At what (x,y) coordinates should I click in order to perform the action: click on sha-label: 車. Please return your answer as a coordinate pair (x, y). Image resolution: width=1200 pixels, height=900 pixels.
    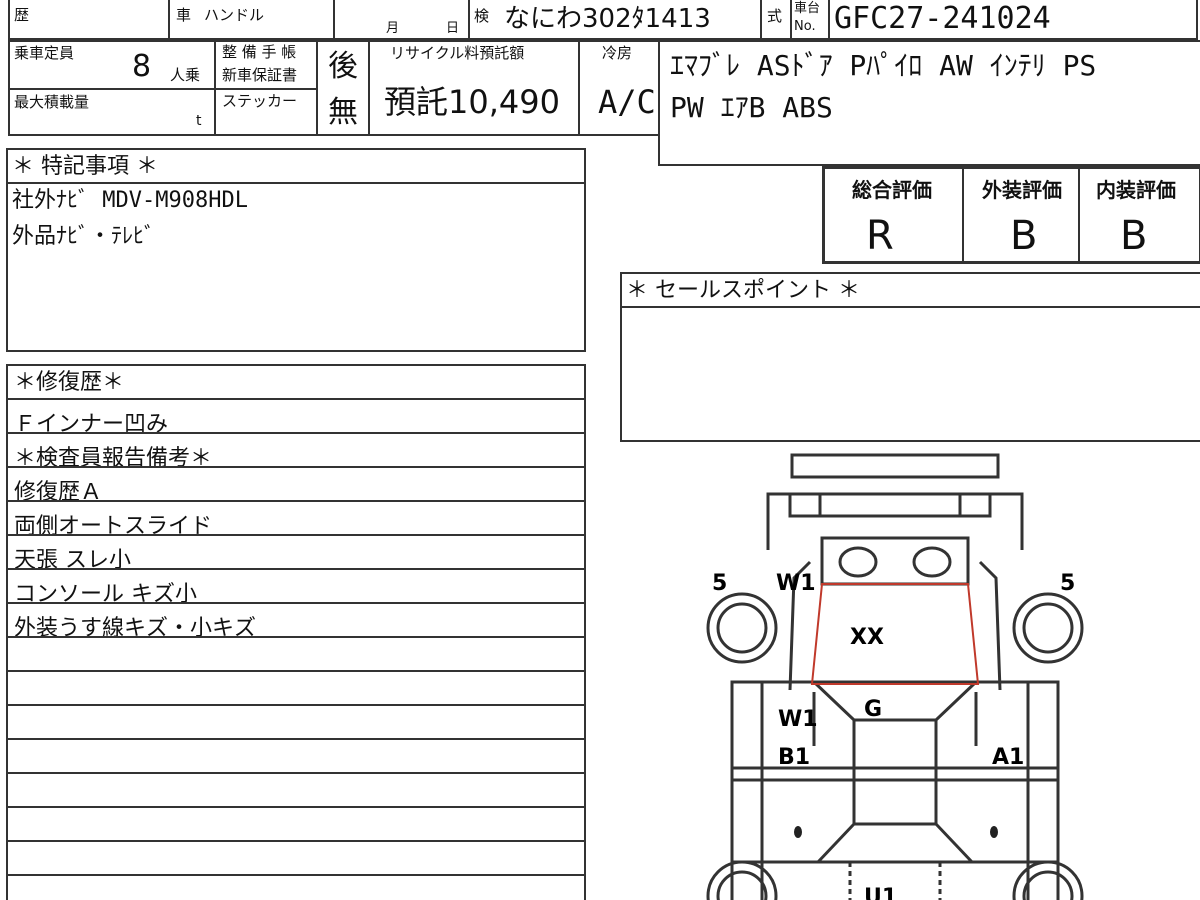
    Looking at the image, I should click on (184, 15).